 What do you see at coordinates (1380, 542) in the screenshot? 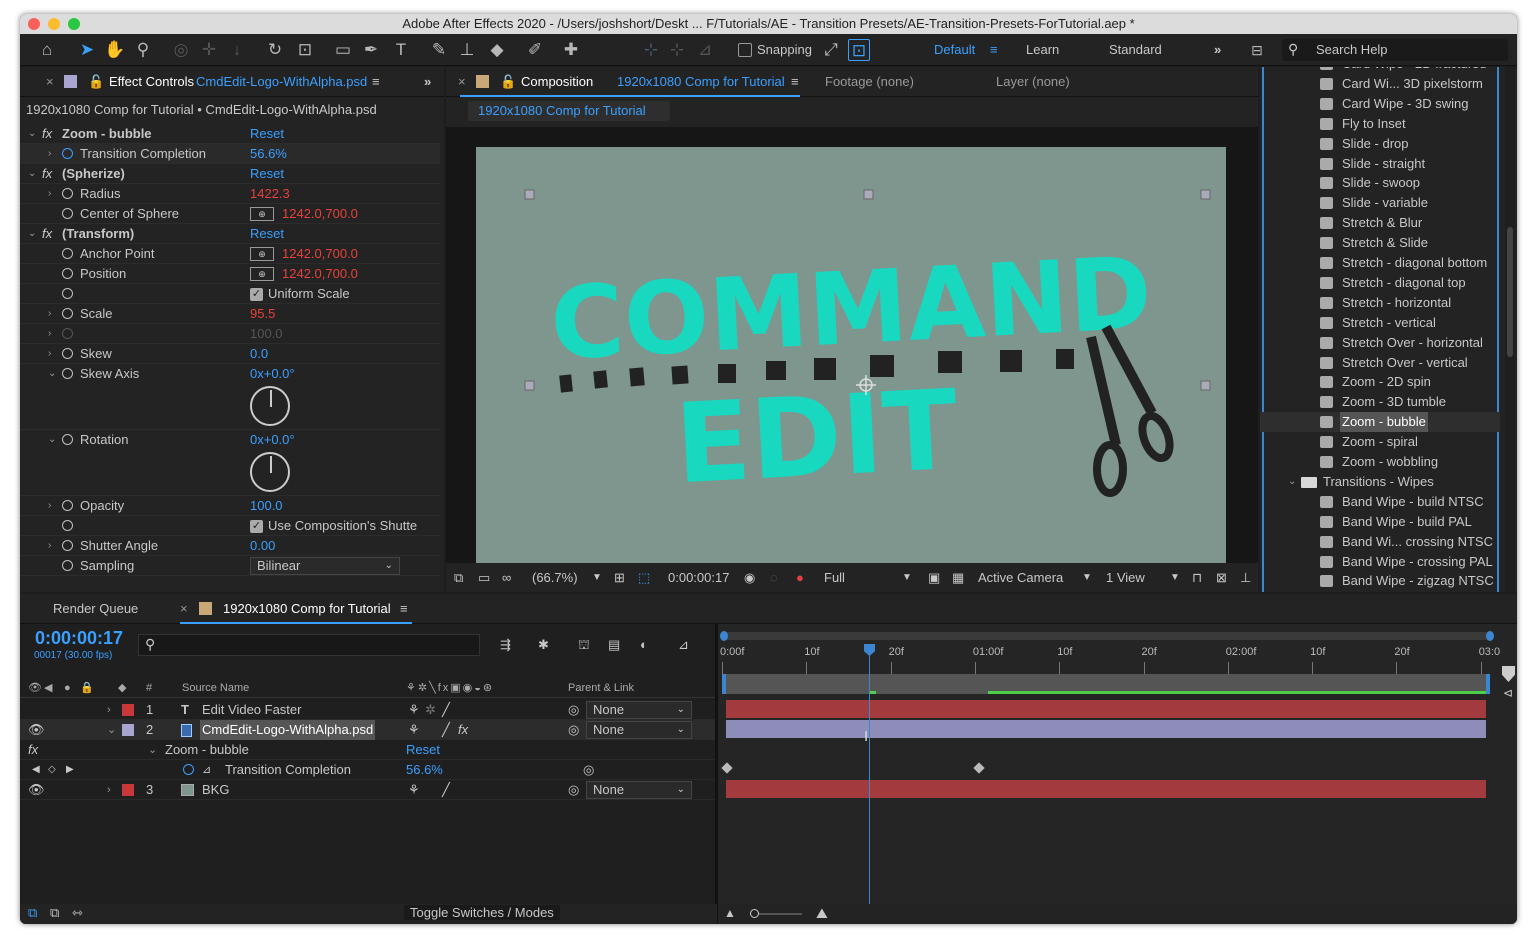
I see `preset-item: Band Wi... crossing NTSC` at bounding box center [1380, 542].